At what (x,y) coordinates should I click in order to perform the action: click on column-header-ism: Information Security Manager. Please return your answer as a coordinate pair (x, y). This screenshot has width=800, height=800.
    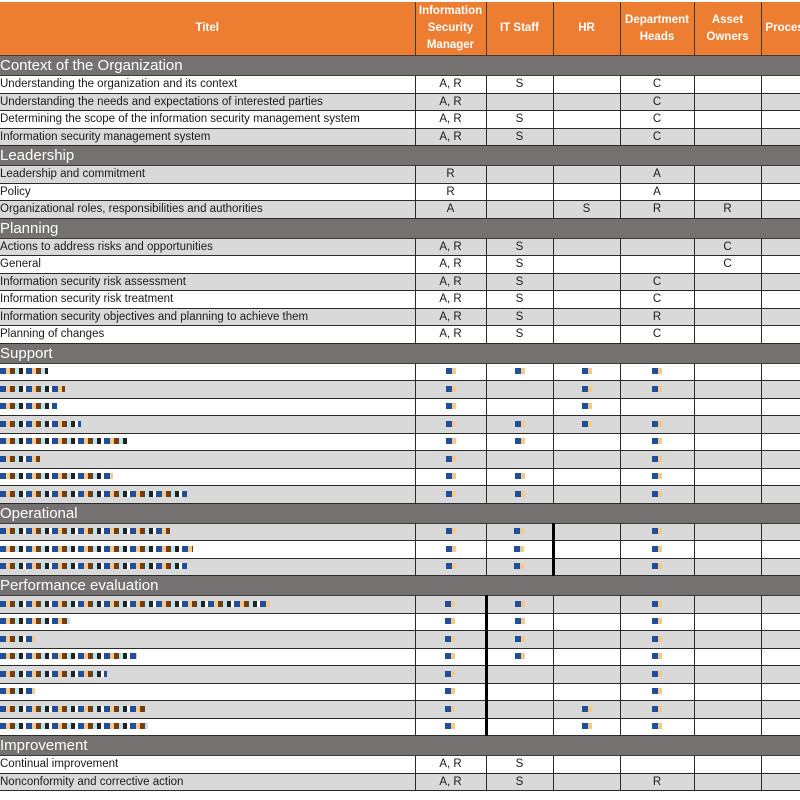
    Looking at the image, I should click on (451, 28).